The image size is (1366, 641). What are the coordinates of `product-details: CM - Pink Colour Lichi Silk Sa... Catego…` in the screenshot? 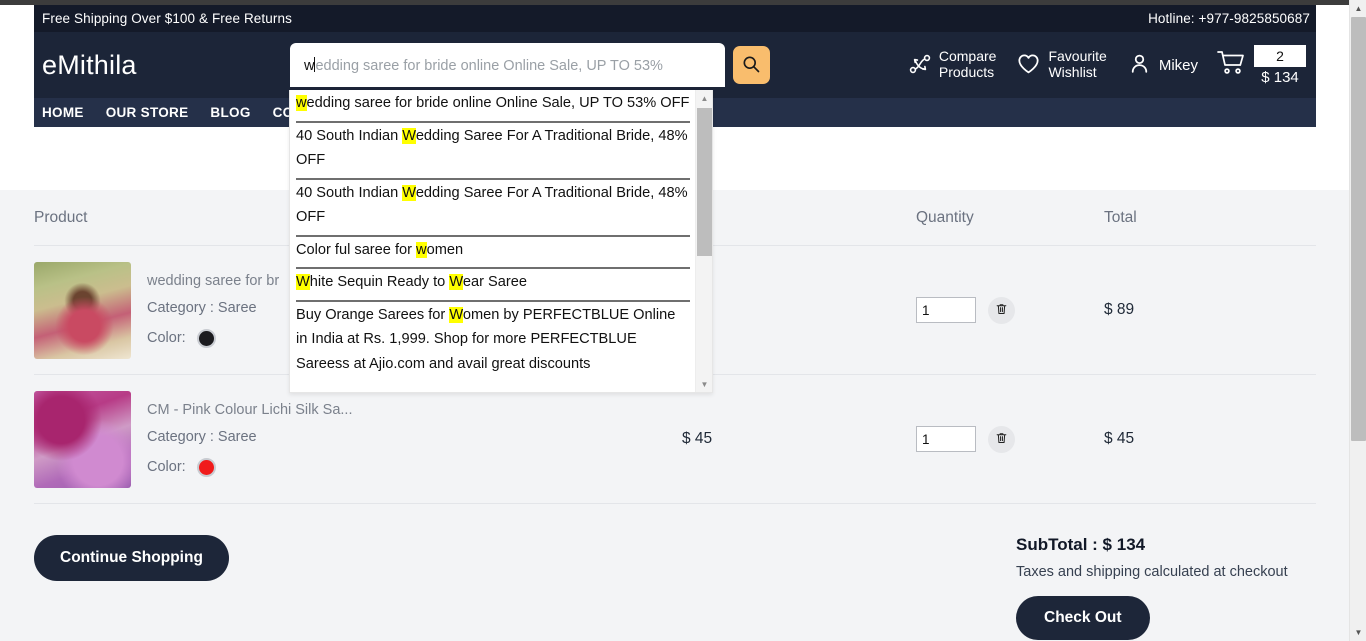 It's located at (249, 439).